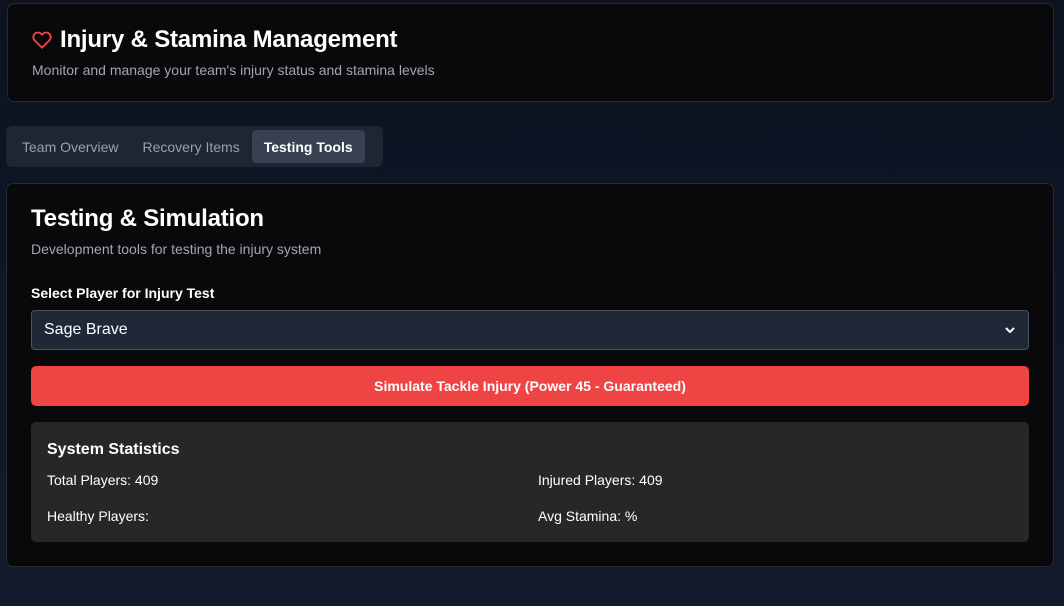  I want to click on tab-team-overview: Team Overview, so click(70, 146).